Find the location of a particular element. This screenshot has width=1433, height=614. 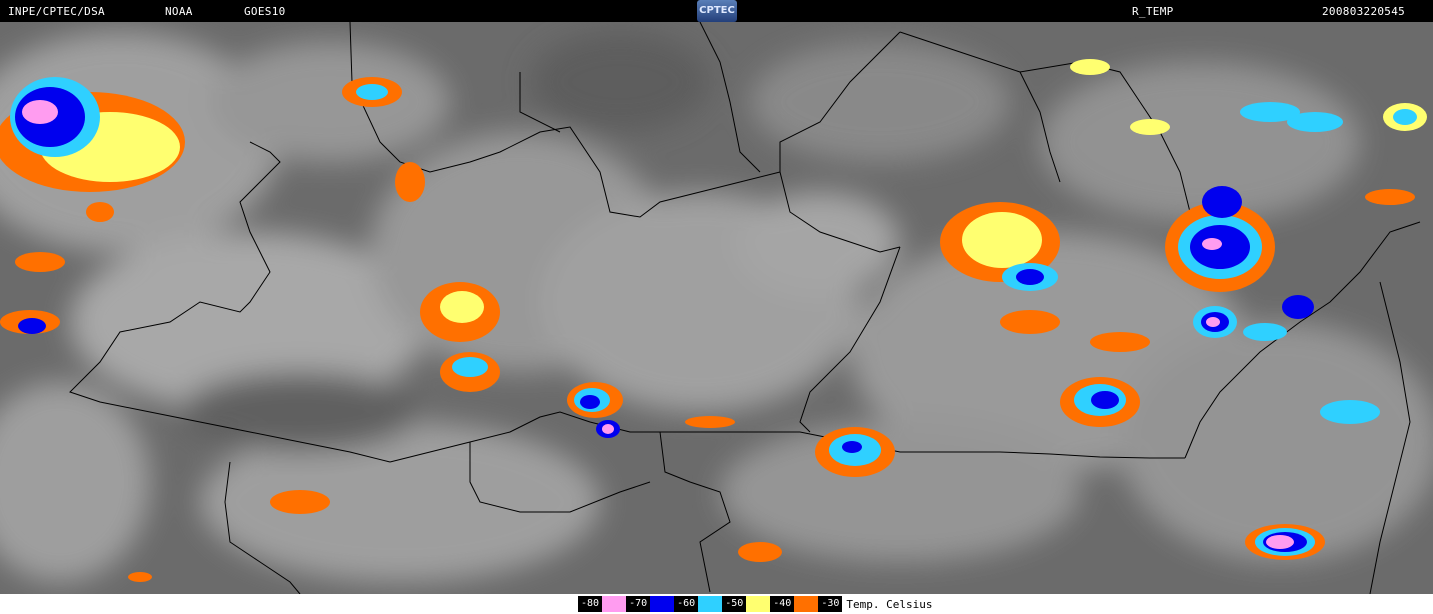

temperature-legend: -80 -70 -60 -50 -40 -30 Temp. Celsius is located at coordinates (755, 604).